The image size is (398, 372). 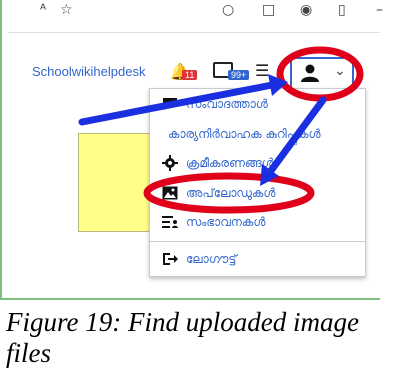 I want to click on figure-caption: Figure 19: Find uploaded image files, so click(x=182, y=337).